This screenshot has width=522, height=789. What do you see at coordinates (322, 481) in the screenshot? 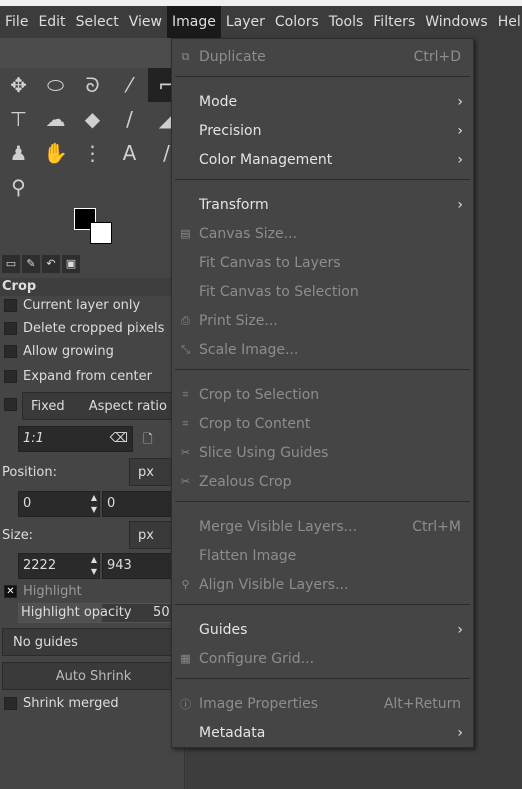
I see `menu-item-zealous-crop: ✂ Zealous Crop` at bounding box center [322, 481].